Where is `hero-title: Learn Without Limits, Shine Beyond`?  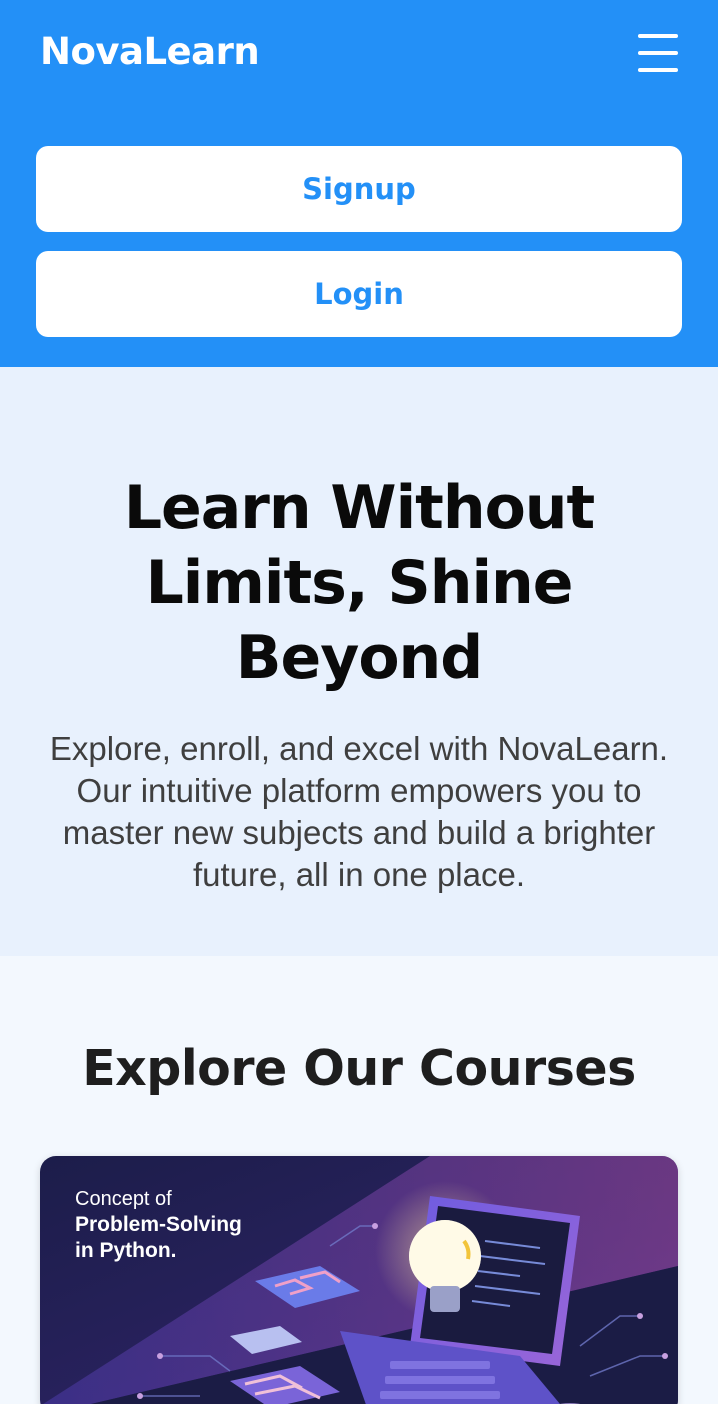
hero-title: Learn Without Limits, Shine Beyond is located at coordinates (359, 583).